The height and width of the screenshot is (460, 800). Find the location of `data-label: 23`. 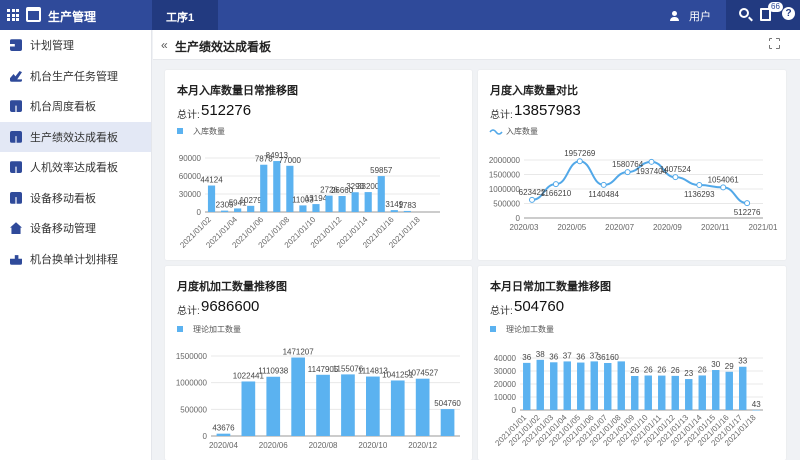

data-label: 23 is located at coordinates (688, 373).